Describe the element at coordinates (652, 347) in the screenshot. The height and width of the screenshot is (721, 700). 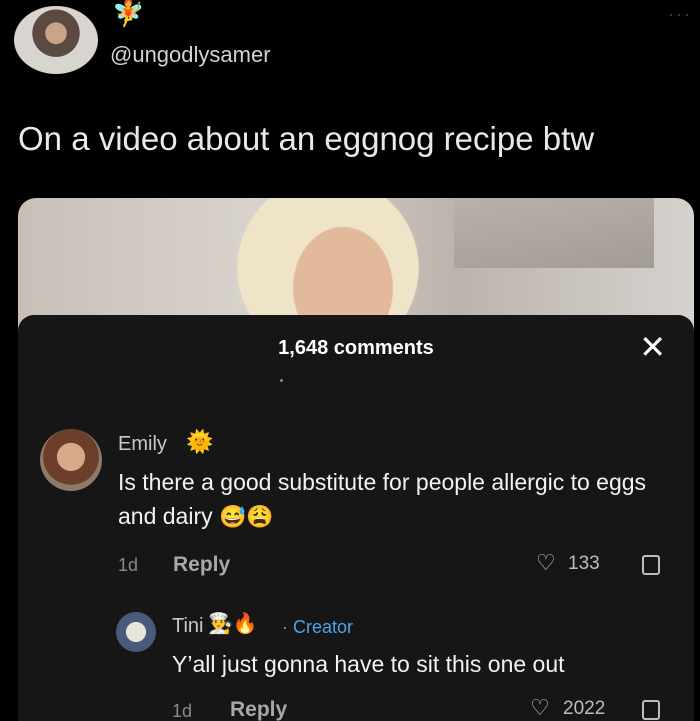
I see `close-icon: ✕` at that location.